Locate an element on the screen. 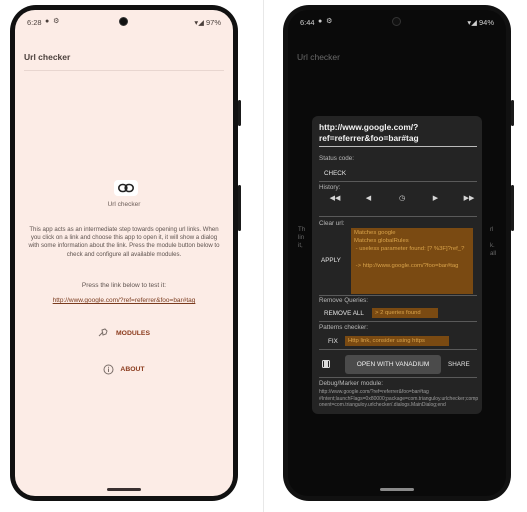 The image size is (527, 512). background-text: it, is located at coordinates (300, 245).